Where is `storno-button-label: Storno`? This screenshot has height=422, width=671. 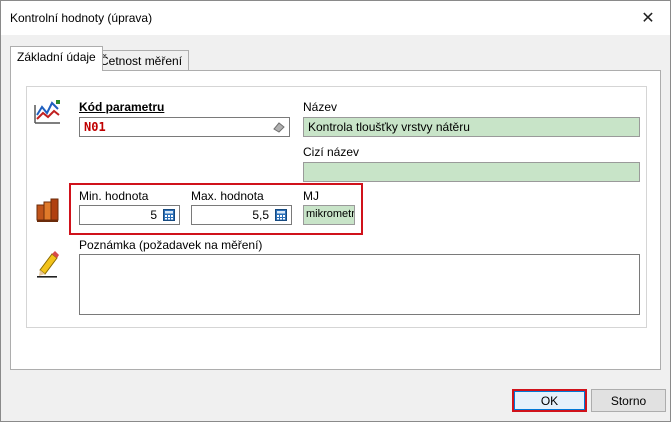 storno-button-label: Storno is located at coordinates (628, 400).